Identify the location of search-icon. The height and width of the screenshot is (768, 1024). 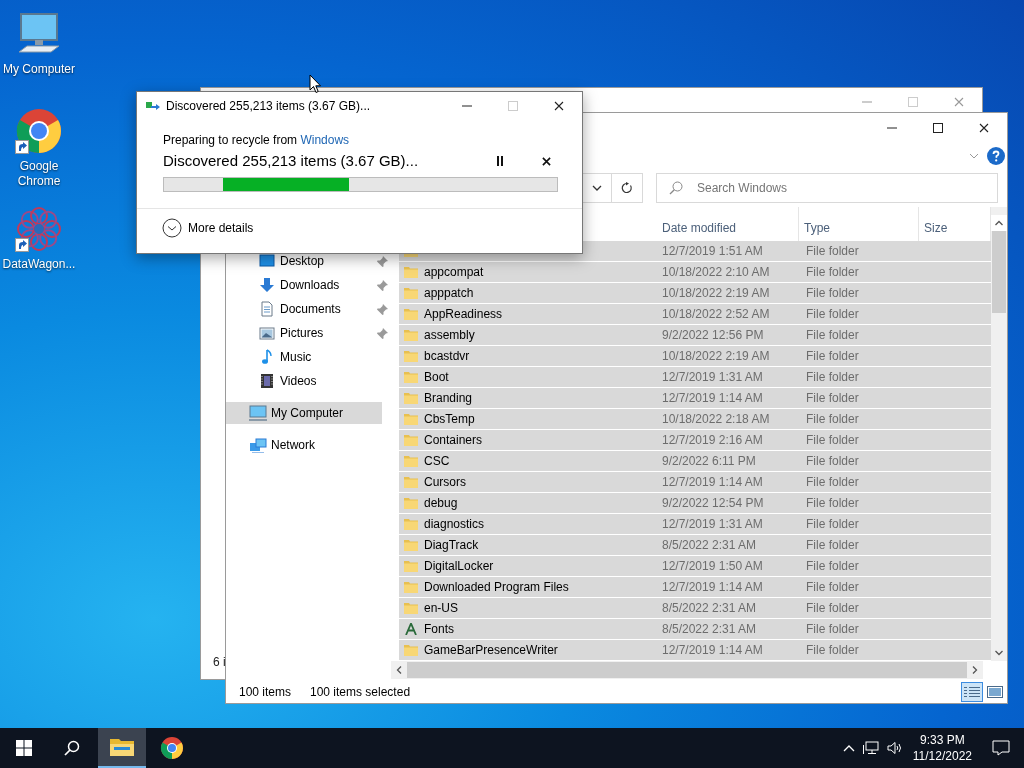
(676, 188).